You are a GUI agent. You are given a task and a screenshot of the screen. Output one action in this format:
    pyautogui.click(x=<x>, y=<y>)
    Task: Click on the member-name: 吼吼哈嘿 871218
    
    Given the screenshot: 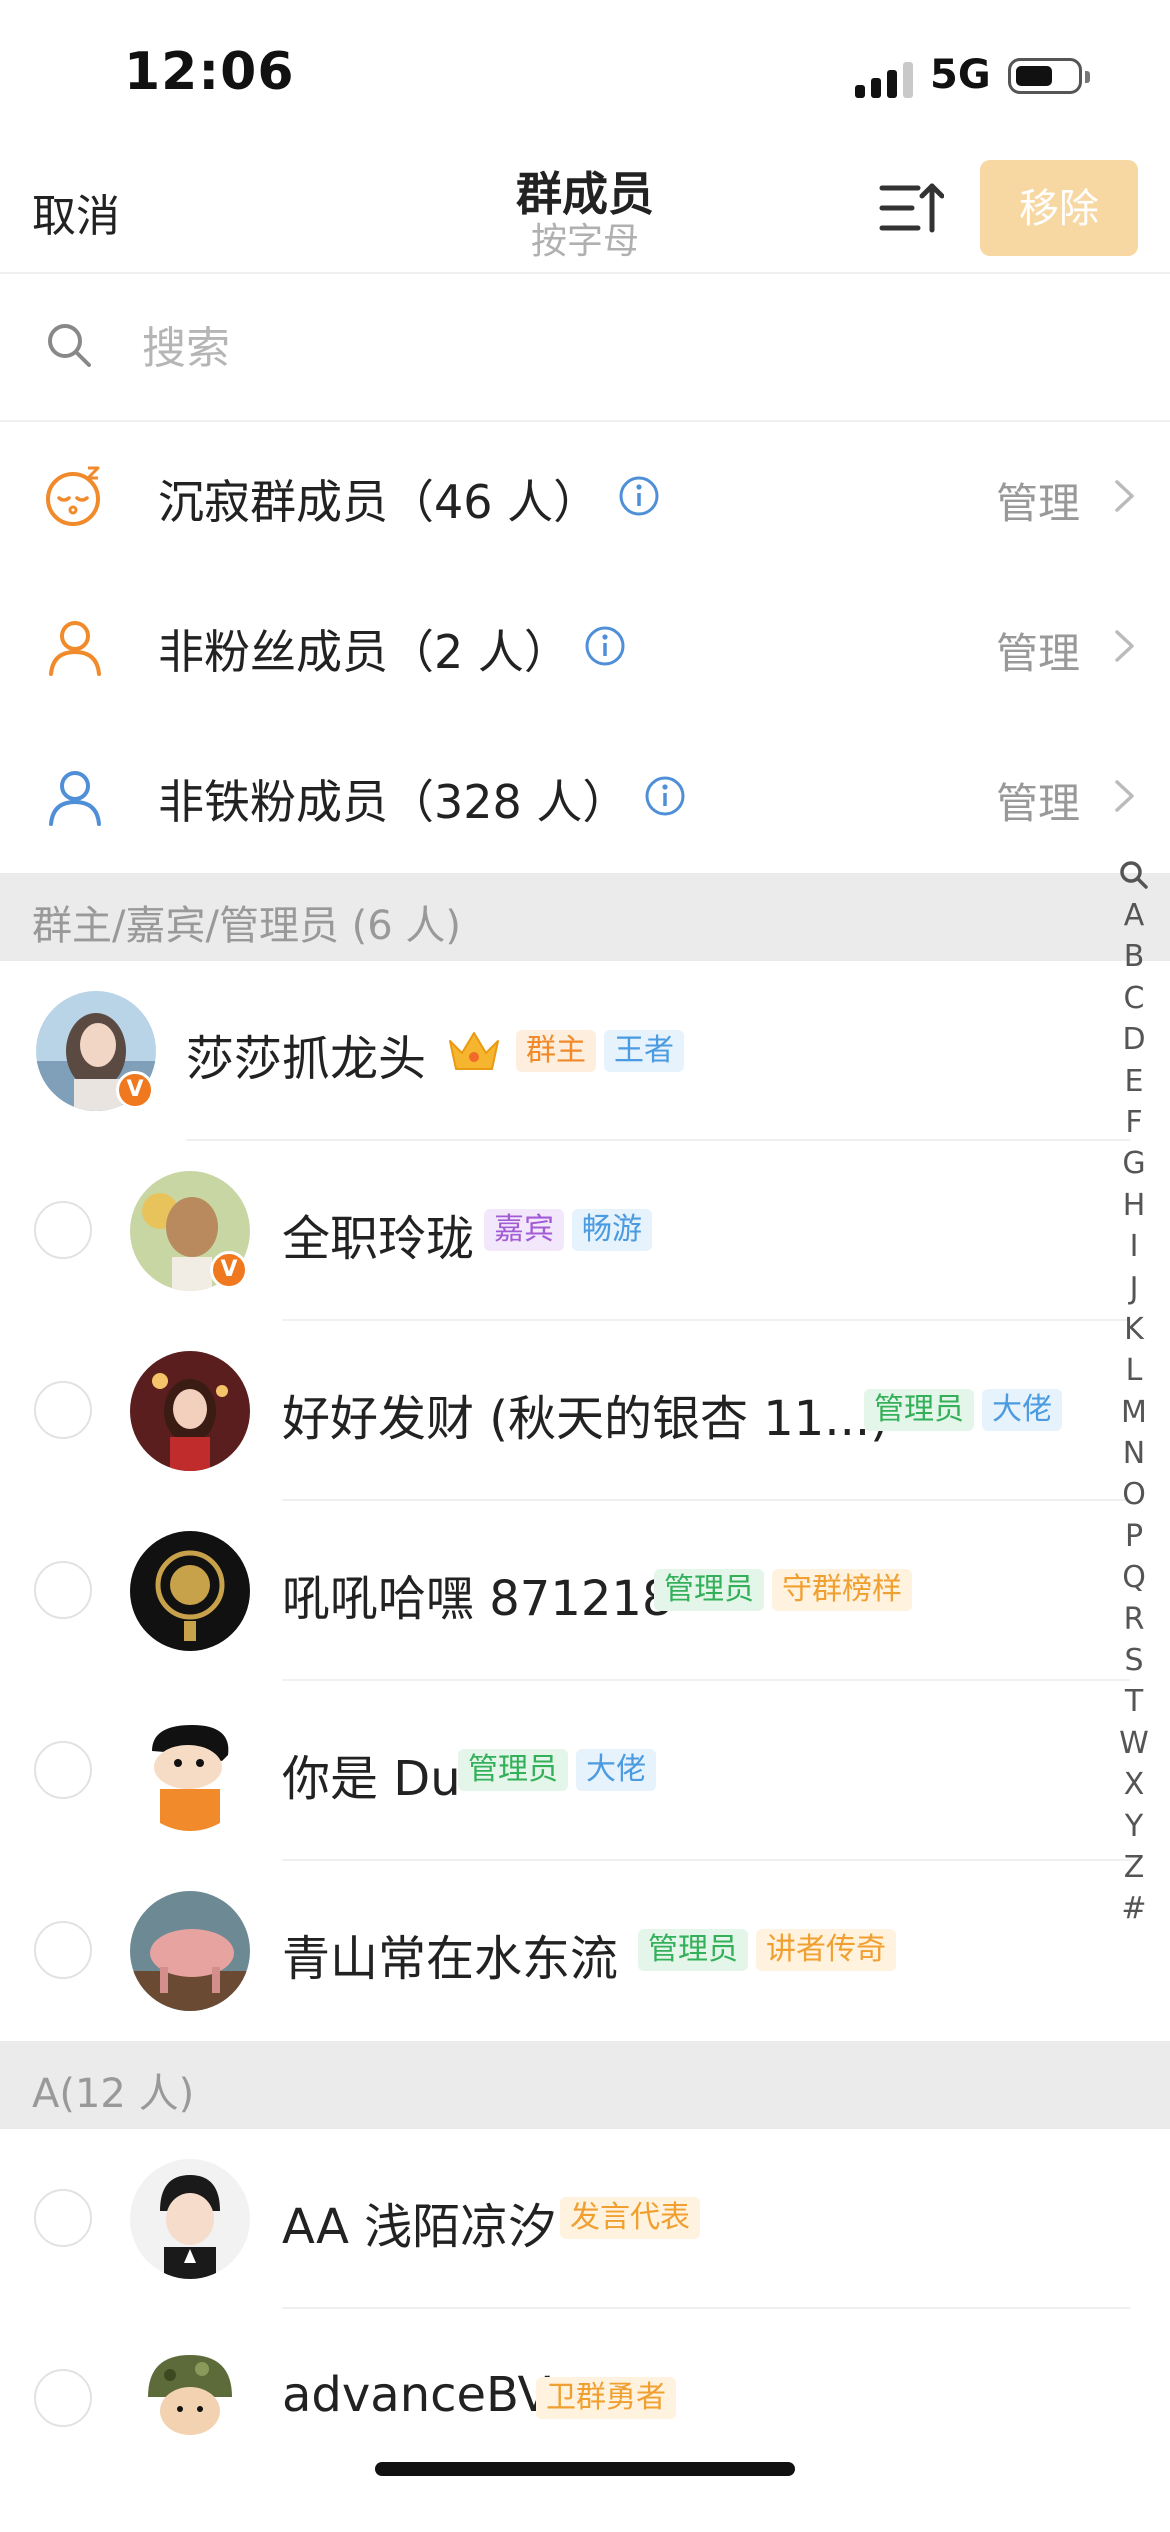 What is the action you would take?
    pyautogui.click(x=477, y=1599)
    